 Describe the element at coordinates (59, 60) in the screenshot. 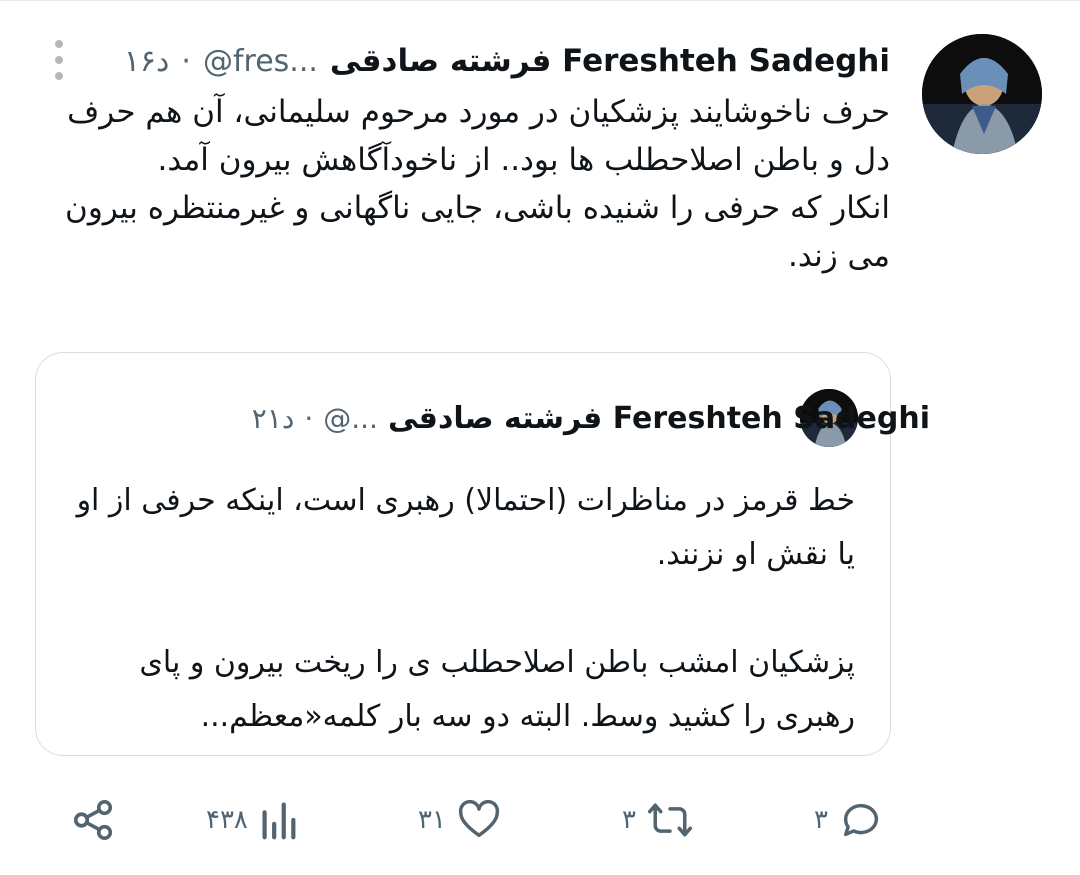

I see `more-vertical-icon` at that location.